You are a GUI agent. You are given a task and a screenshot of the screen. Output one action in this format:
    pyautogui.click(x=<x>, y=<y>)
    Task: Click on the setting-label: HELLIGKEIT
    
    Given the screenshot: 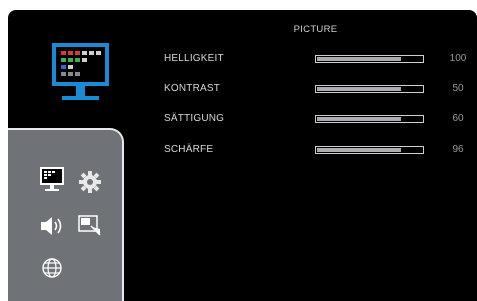 What is the action you would take?
    pyautogui.click(x=194, y=58)
    